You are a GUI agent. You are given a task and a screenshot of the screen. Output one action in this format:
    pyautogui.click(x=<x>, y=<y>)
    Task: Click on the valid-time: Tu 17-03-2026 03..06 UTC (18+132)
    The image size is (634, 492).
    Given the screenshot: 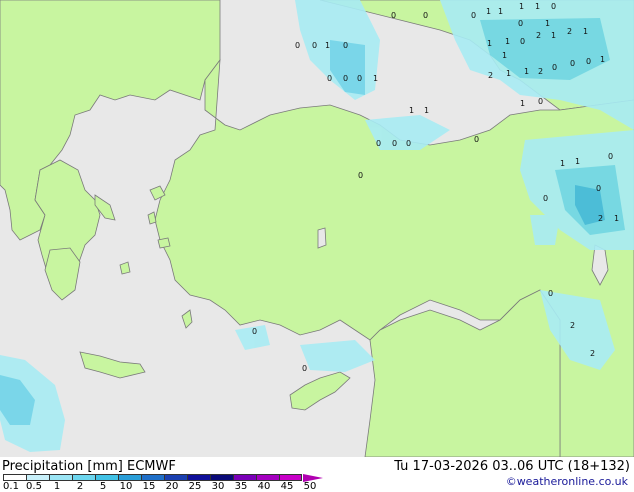 What is the action you would take?
    pyautogui.click(x=512, y=466)
    